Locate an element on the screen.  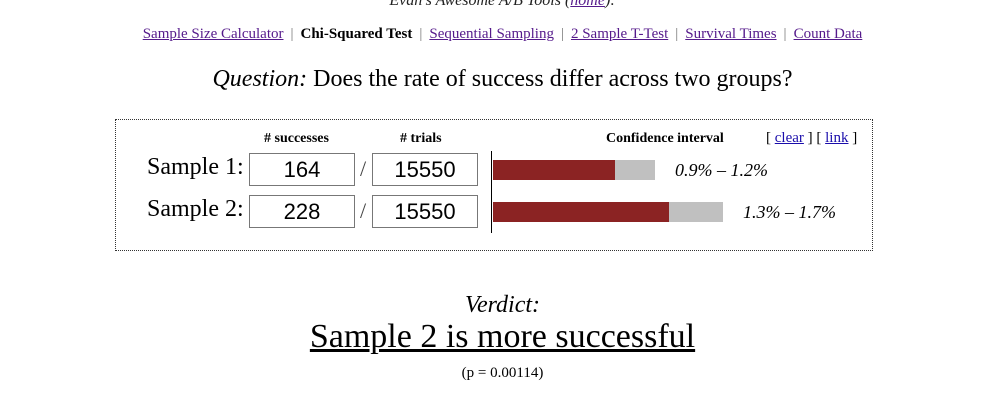
nav-count-data: Count Data is located at coordinates (828, 34).